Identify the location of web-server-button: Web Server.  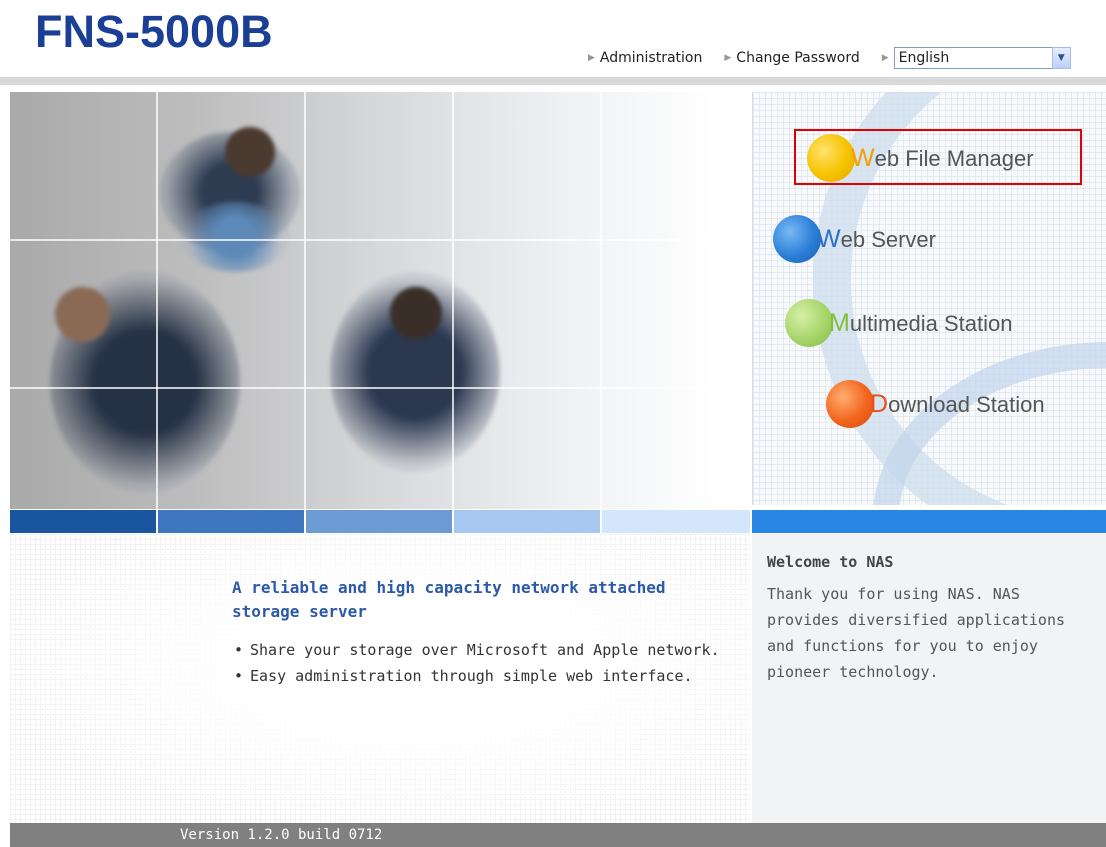
(854, 239).